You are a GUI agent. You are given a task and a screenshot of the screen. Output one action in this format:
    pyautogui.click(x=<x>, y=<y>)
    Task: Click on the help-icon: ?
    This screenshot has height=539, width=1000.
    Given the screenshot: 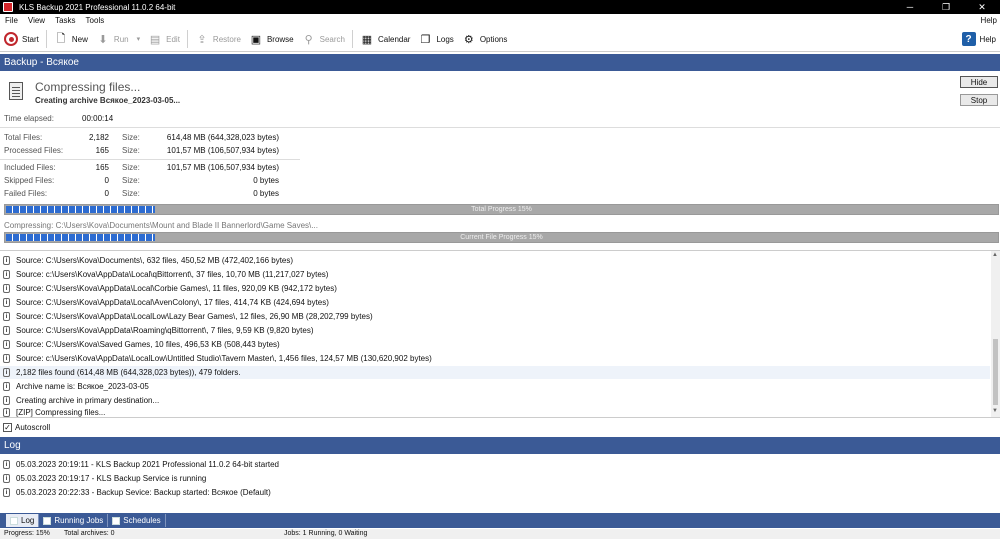 What is the action you would take?
    pyautogui.click(x=968, y=39)
    